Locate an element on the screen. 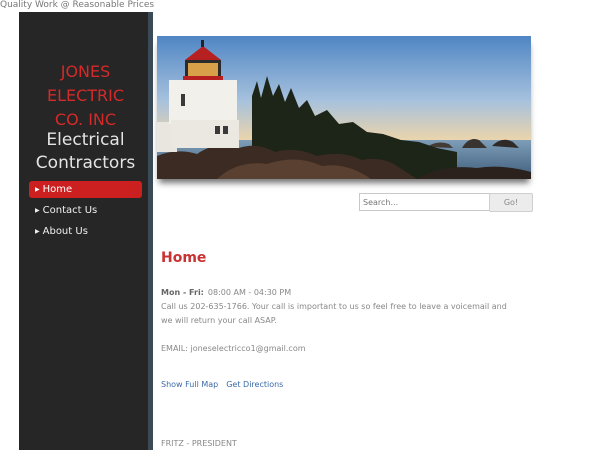 This screenshot has height=451, width=600. nav-item-about-us: ▶ About Us is located at coordinates (85, 231).